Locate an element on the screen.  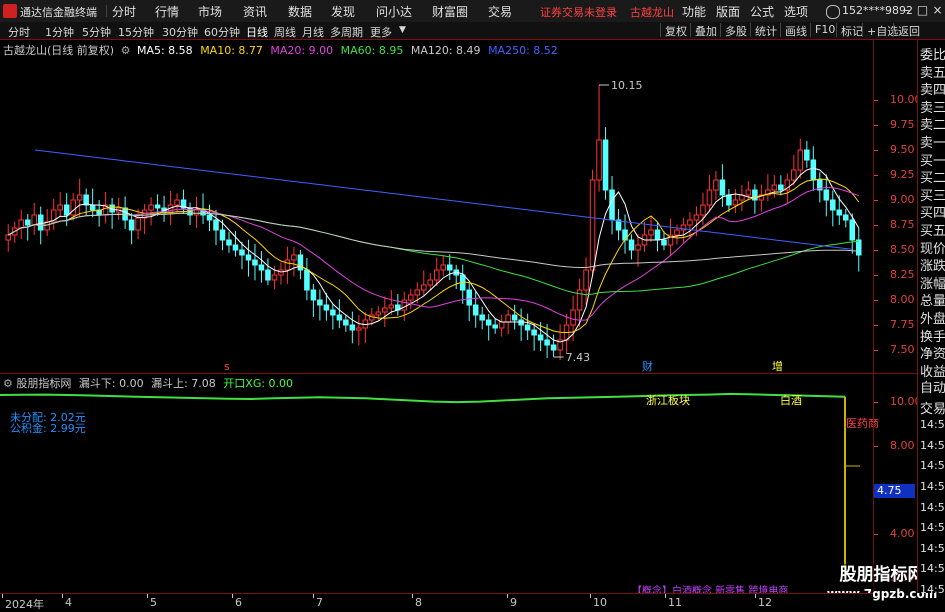
menu-item-zixun: 资讯 is located at coordinates (255, 11).